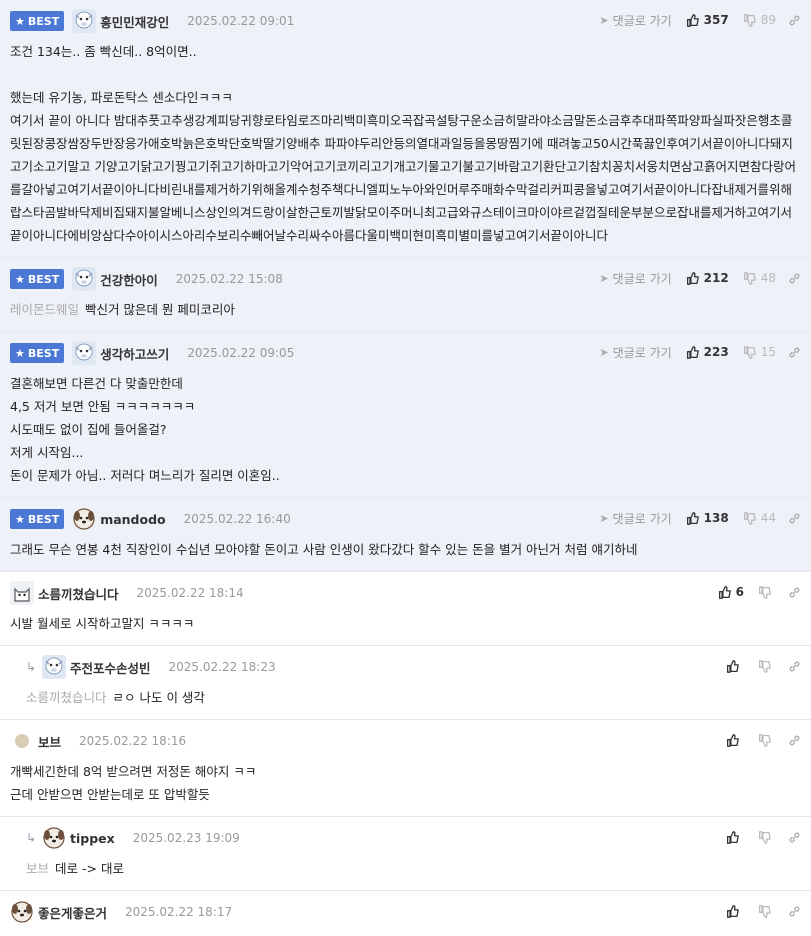 This screenshot has width=811, height=936. What do you see at coordinates (759, 278) in the screenshot?
I see `dislike-button: 48` at bounding box center [759, 278].